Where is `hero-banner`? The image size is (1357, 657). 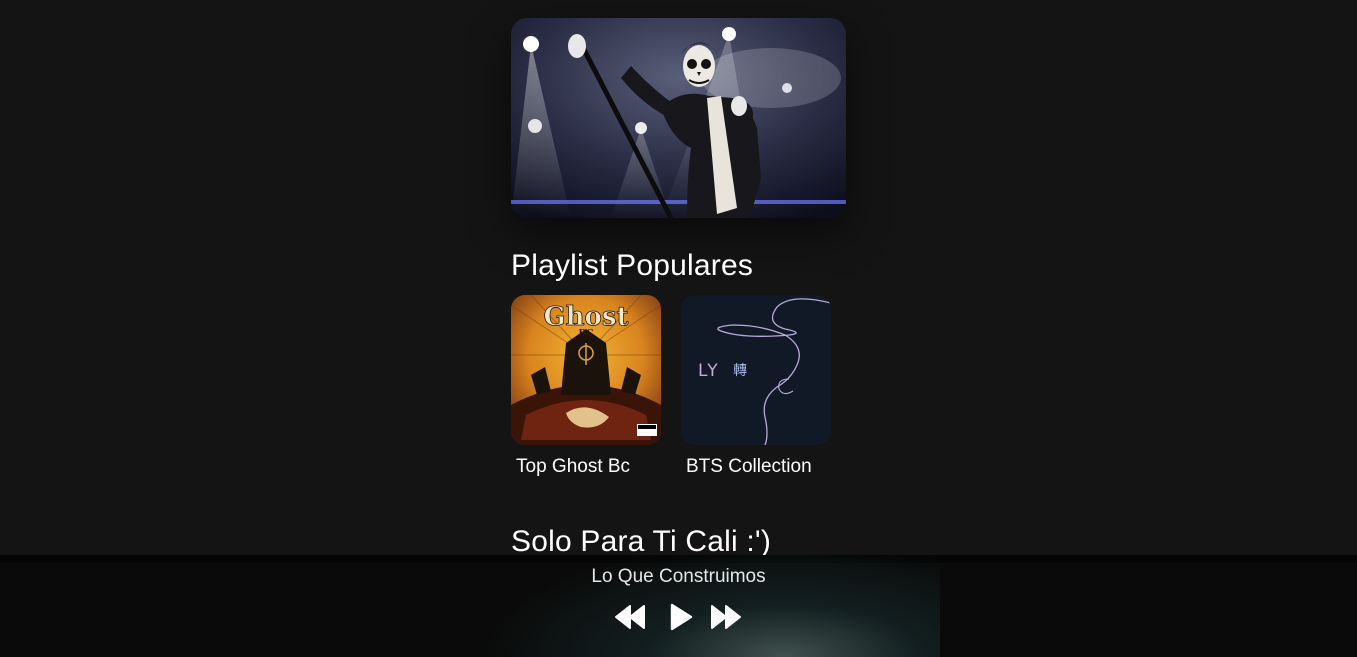
hero-banner is located at coordinates (678, 118).